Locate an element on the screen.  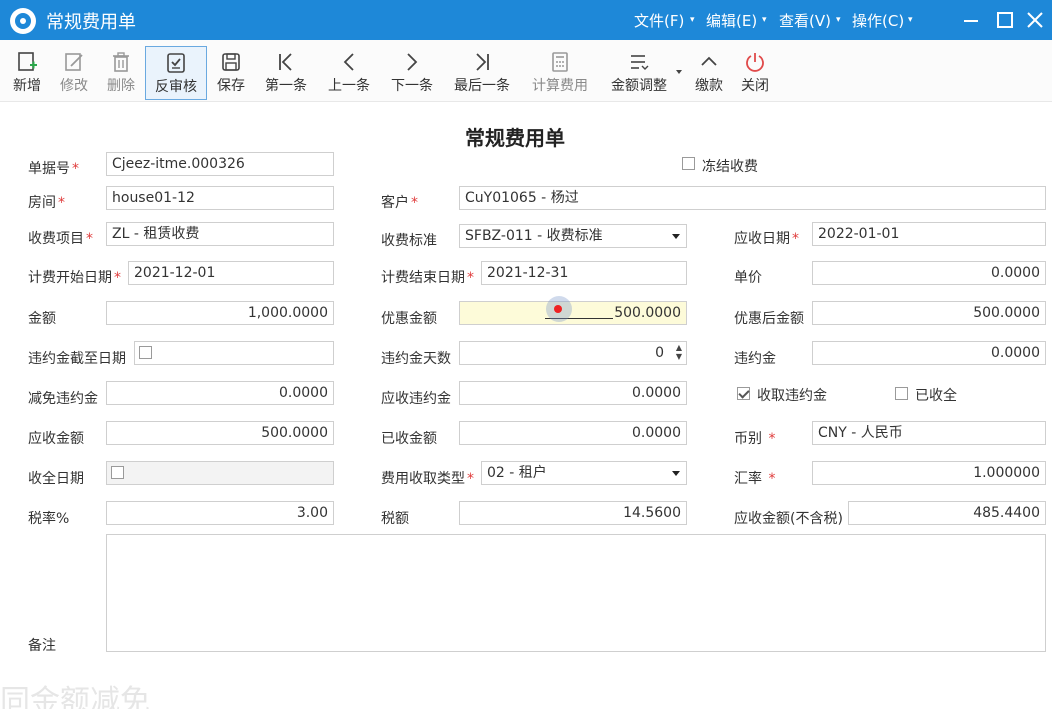
add-doc-icon is located at coordinates (27, 61).